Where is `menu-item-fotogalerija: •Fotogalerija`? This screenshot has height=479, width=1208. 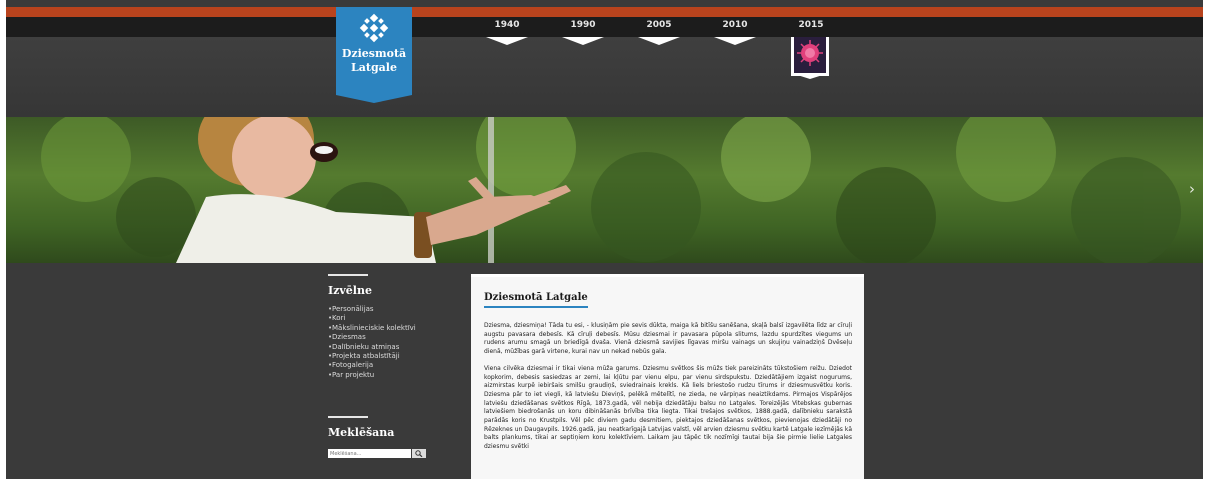
menu-item-fotogalerija: •Fotogalerija is located at coordinates (388, 365).